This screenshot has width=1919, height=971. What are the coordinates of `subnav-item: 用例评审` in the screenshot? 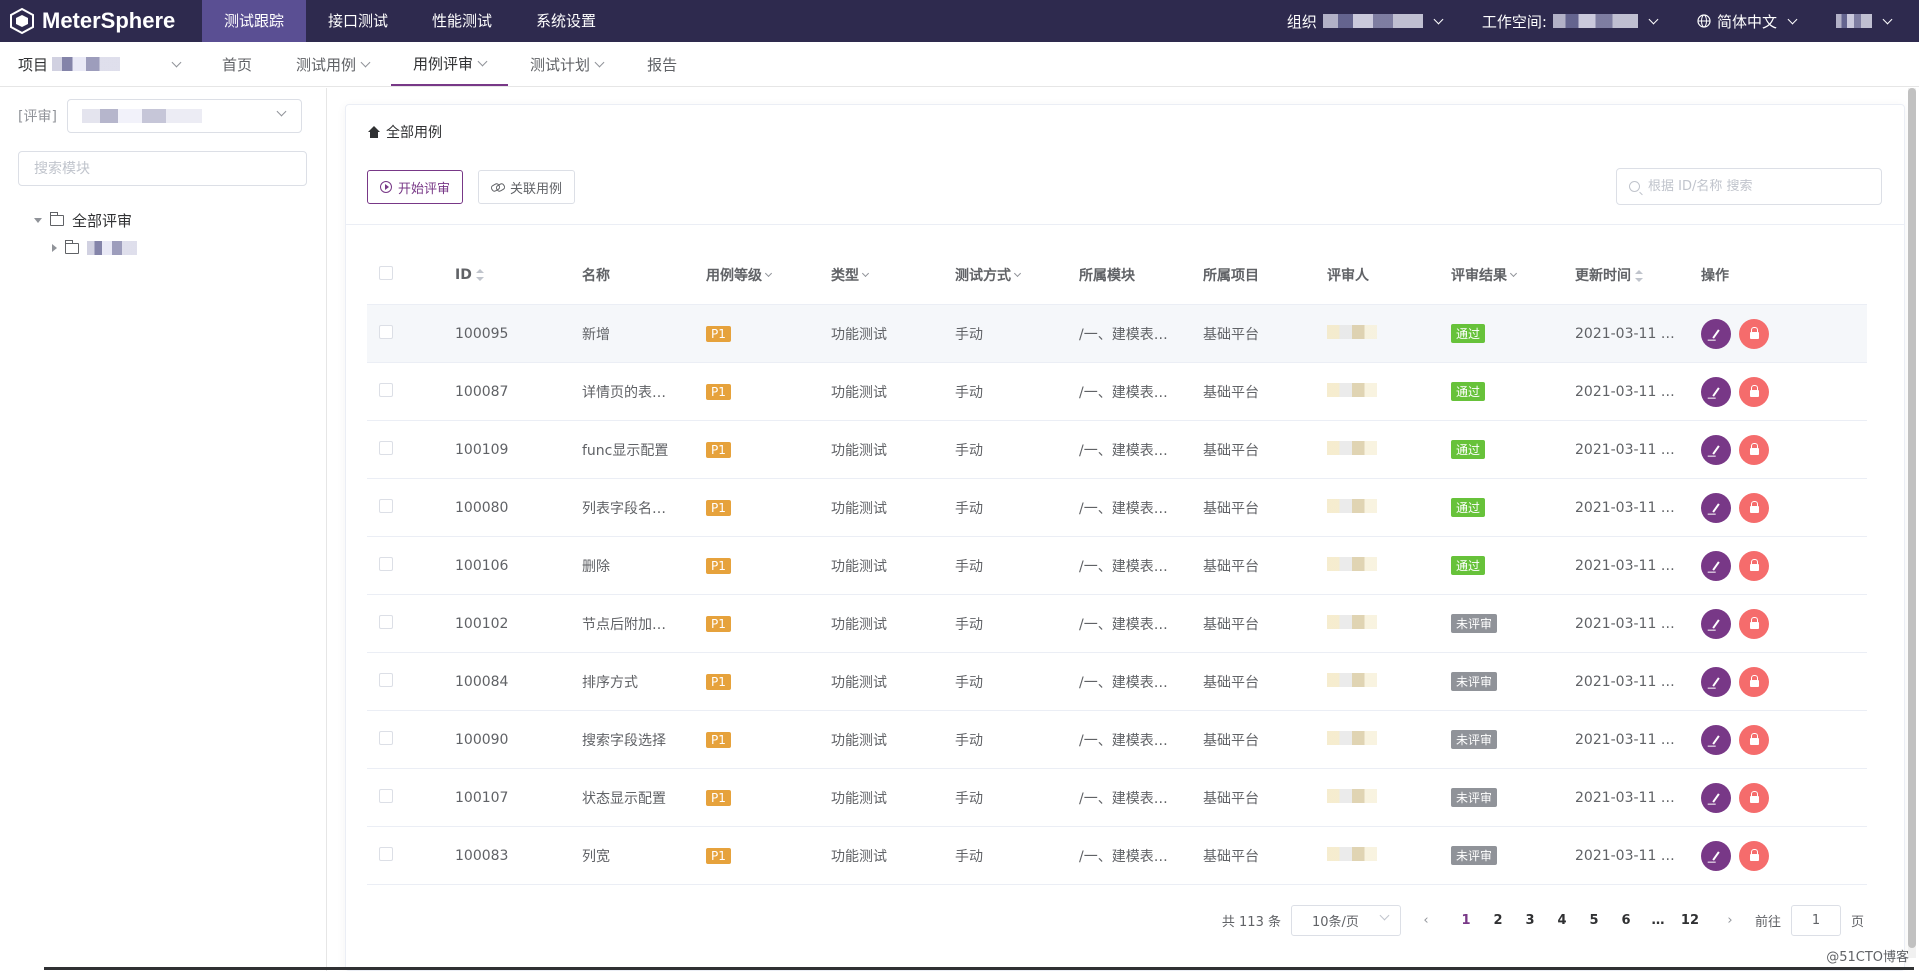 It's located at (450, 64).